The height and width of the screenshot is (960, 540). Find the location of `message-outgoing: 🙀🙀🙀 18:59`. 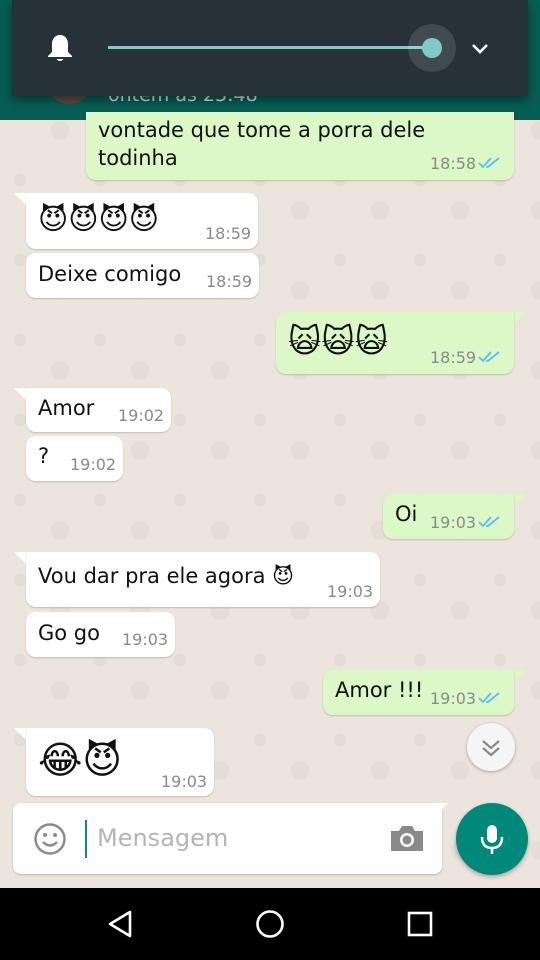

message-outgoing: 🙀🙀🙀 18:59 is located at coordinates (395, 343).